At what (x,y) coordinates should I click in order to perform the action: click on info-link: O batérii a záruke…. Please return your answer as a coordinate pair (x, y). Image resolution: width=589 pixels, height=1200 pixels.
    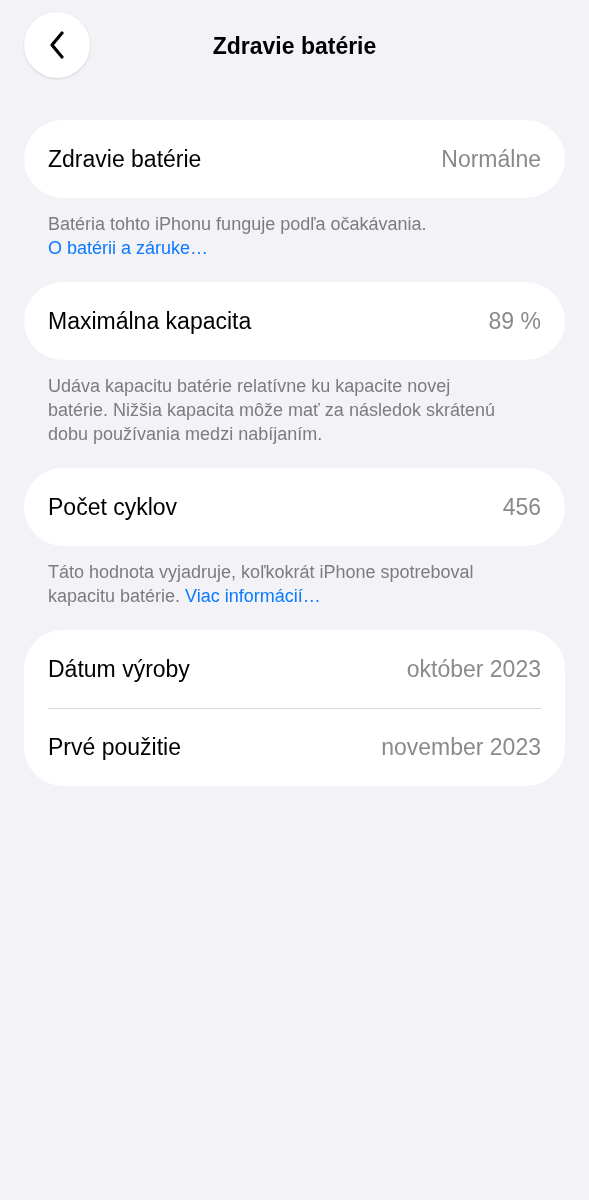
    Looking at the image, I should click on (128, 248).